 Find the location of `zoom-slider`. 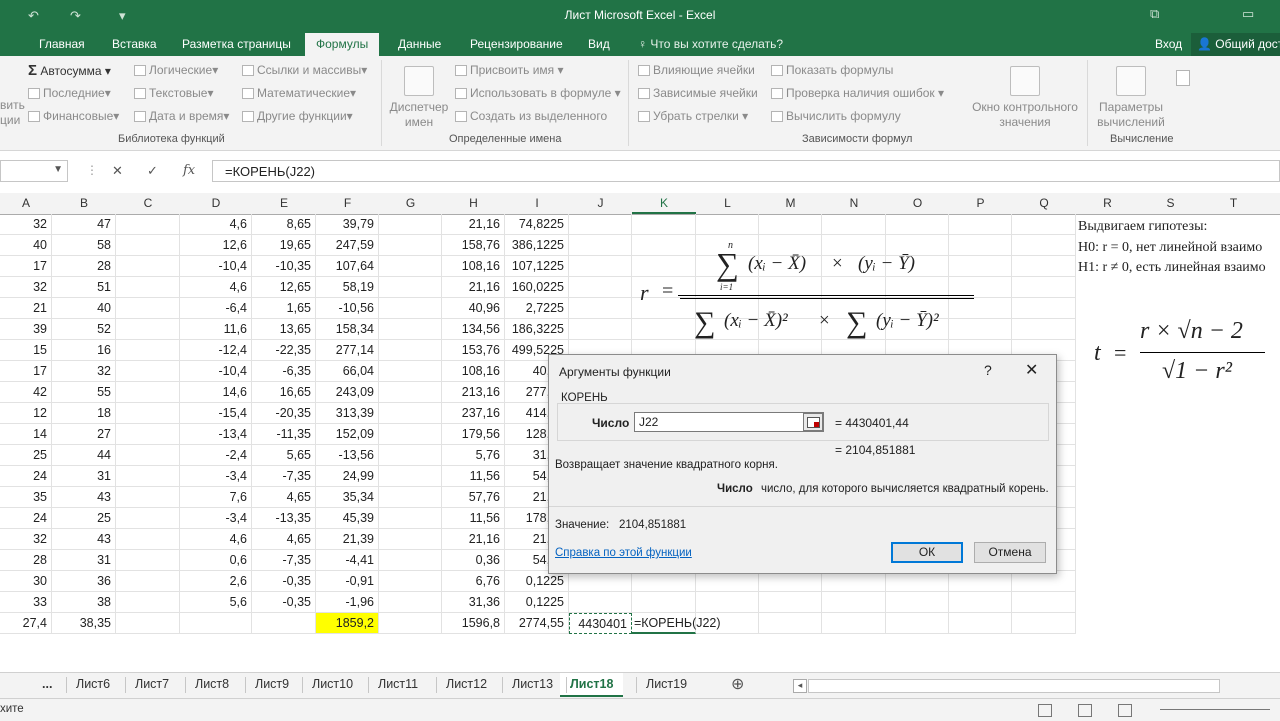

zoom-slider is located at coordinates (1215, 709).